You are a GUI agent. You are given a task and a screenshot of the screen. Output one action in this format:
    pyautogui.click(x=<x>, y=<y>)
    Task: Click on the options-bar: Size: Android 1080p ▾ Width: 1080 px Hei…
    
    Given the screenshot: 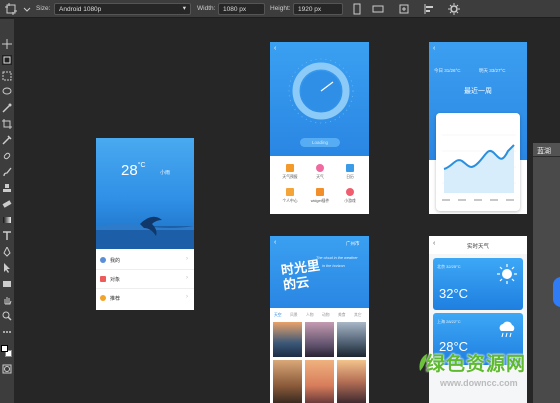 What is the action you would take?
    pyautogui.click(x=280, y=9)
    